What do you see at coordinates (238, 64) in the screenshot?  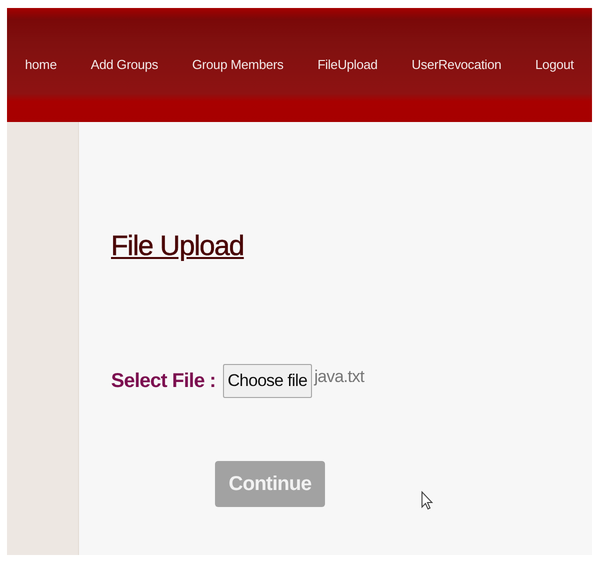 I see `nav-link: Group Members` at bounding box center [238, 64].